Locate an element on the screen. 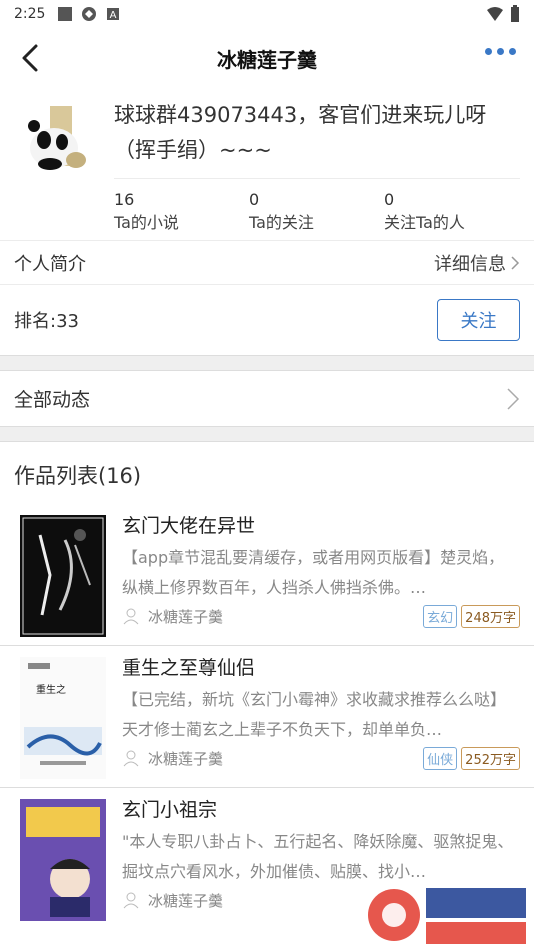 The height and width of the screenshot is (950, 534). word-count-badge: 252万字 is located at coordinates (490, 758).